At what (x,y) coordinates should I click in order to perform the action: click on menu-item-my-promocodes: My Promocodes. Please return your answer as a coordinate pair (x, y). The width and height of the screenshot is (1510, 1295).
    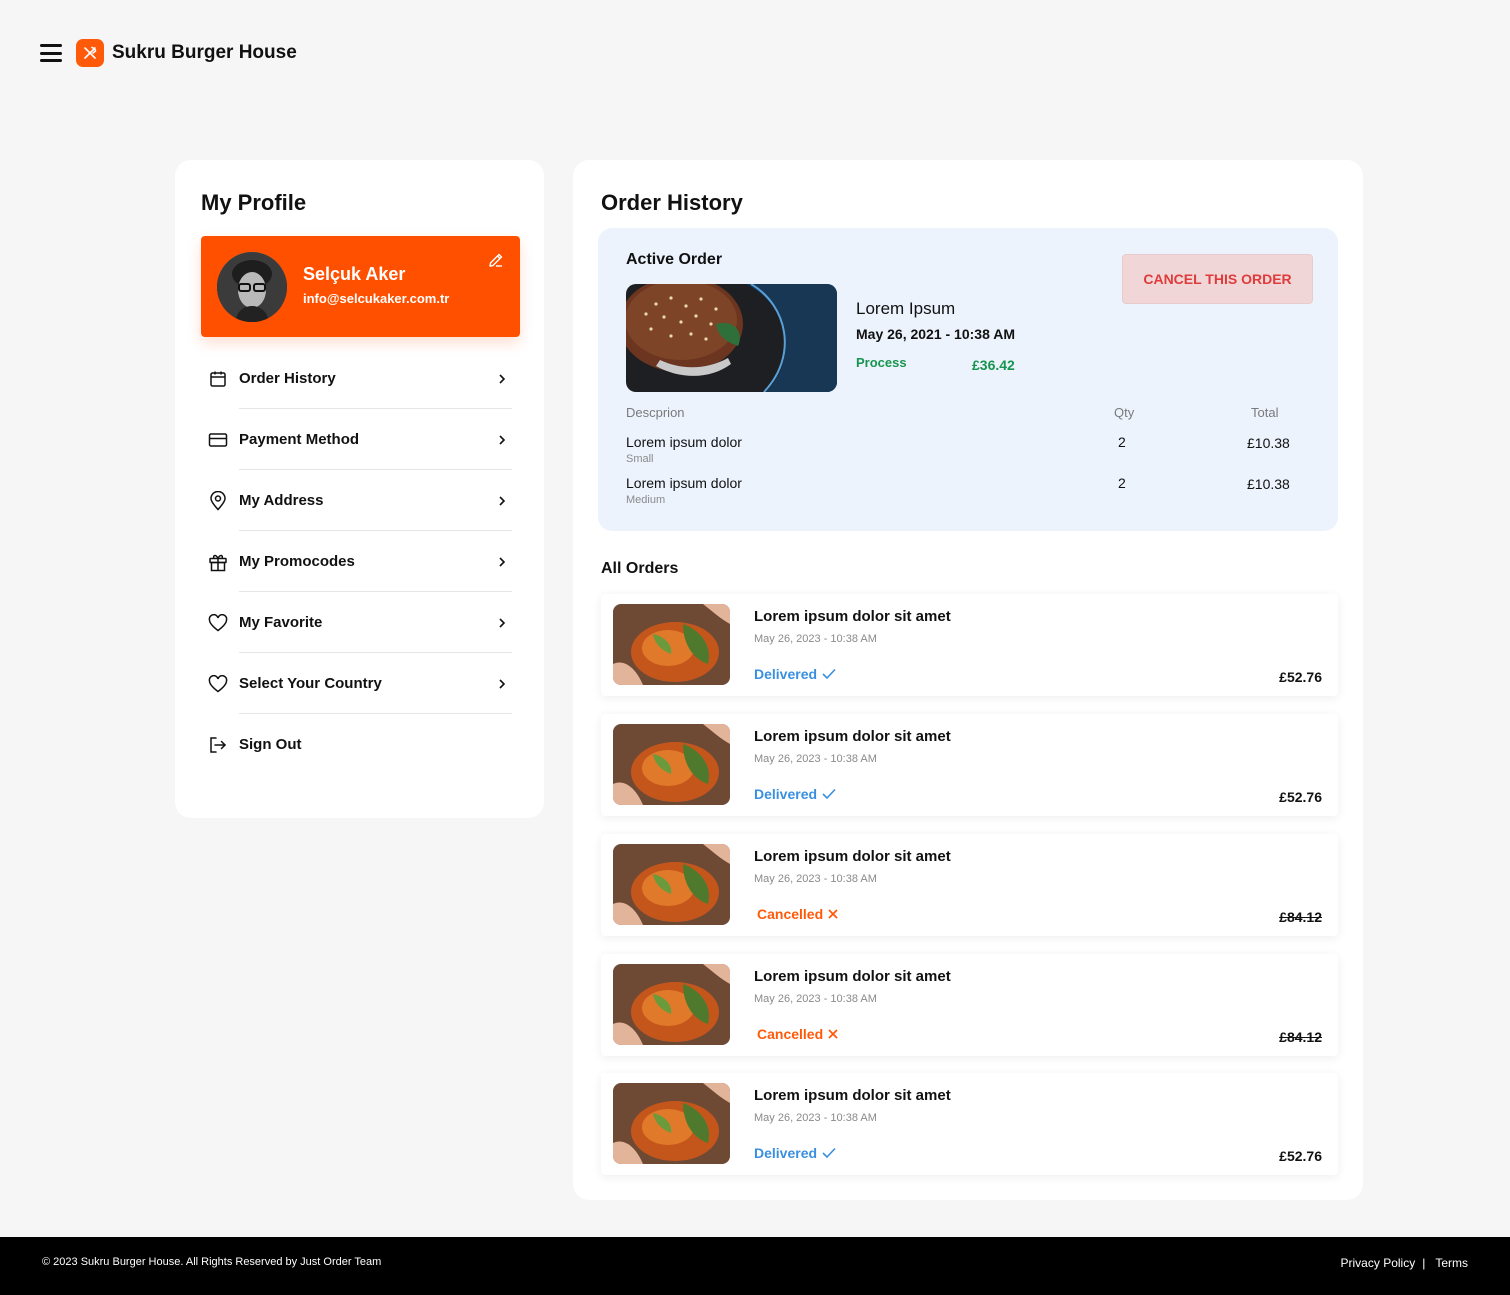
    Looking at the image, I should click on (356, 561).